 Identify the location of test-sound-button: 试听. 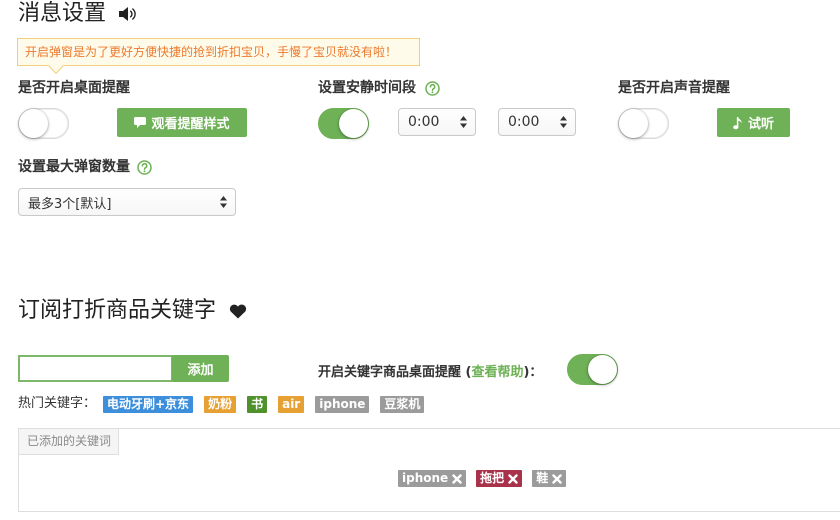
(753, 122).